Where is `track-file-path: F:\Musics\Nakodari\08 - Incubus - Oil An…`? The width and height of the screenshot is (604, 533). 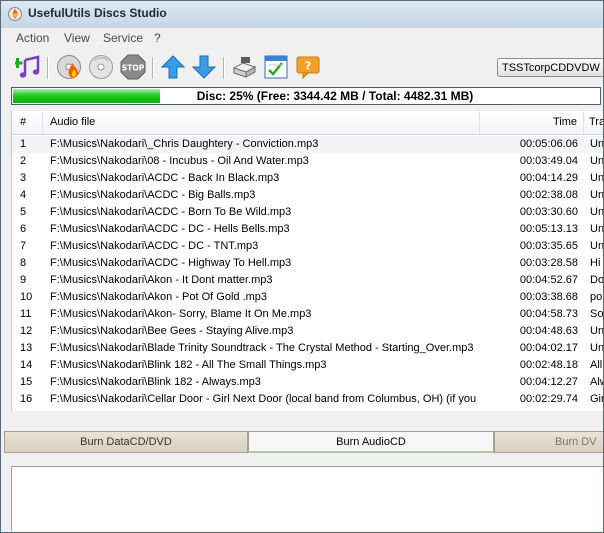
track-file-path: F:\Musics\Nakodari\08 - Incubus - Oil An… is located at coordinates (179, 161).